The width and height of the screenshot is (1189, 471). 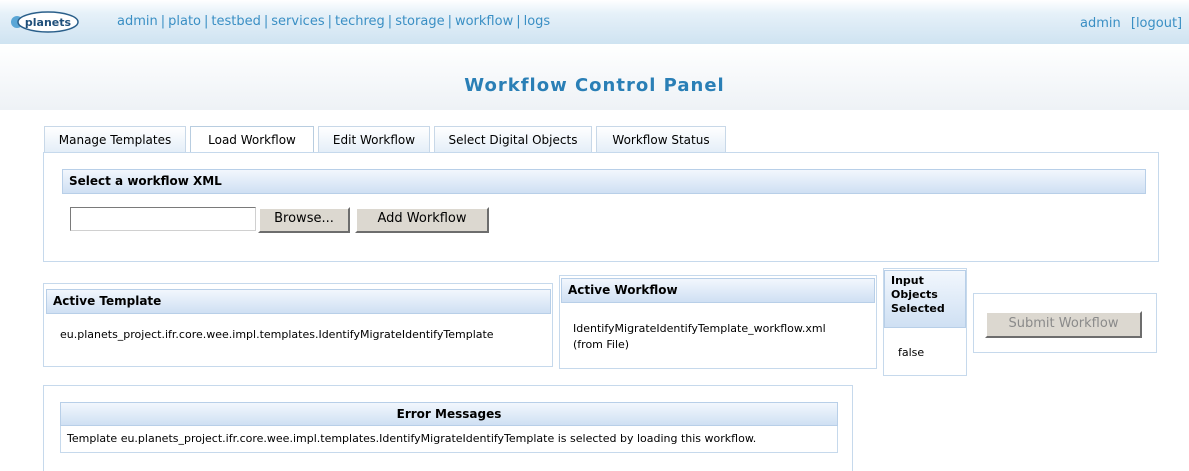 I want to click on active-workflow-heading: Active Workflow, so click(x=718, y=290).